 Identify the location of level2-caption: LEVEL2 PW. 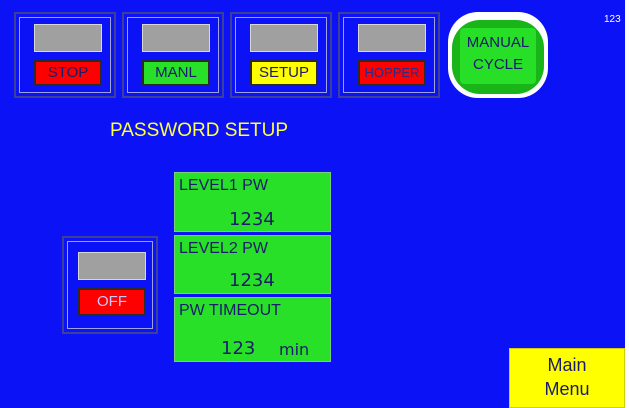
(223, 248).